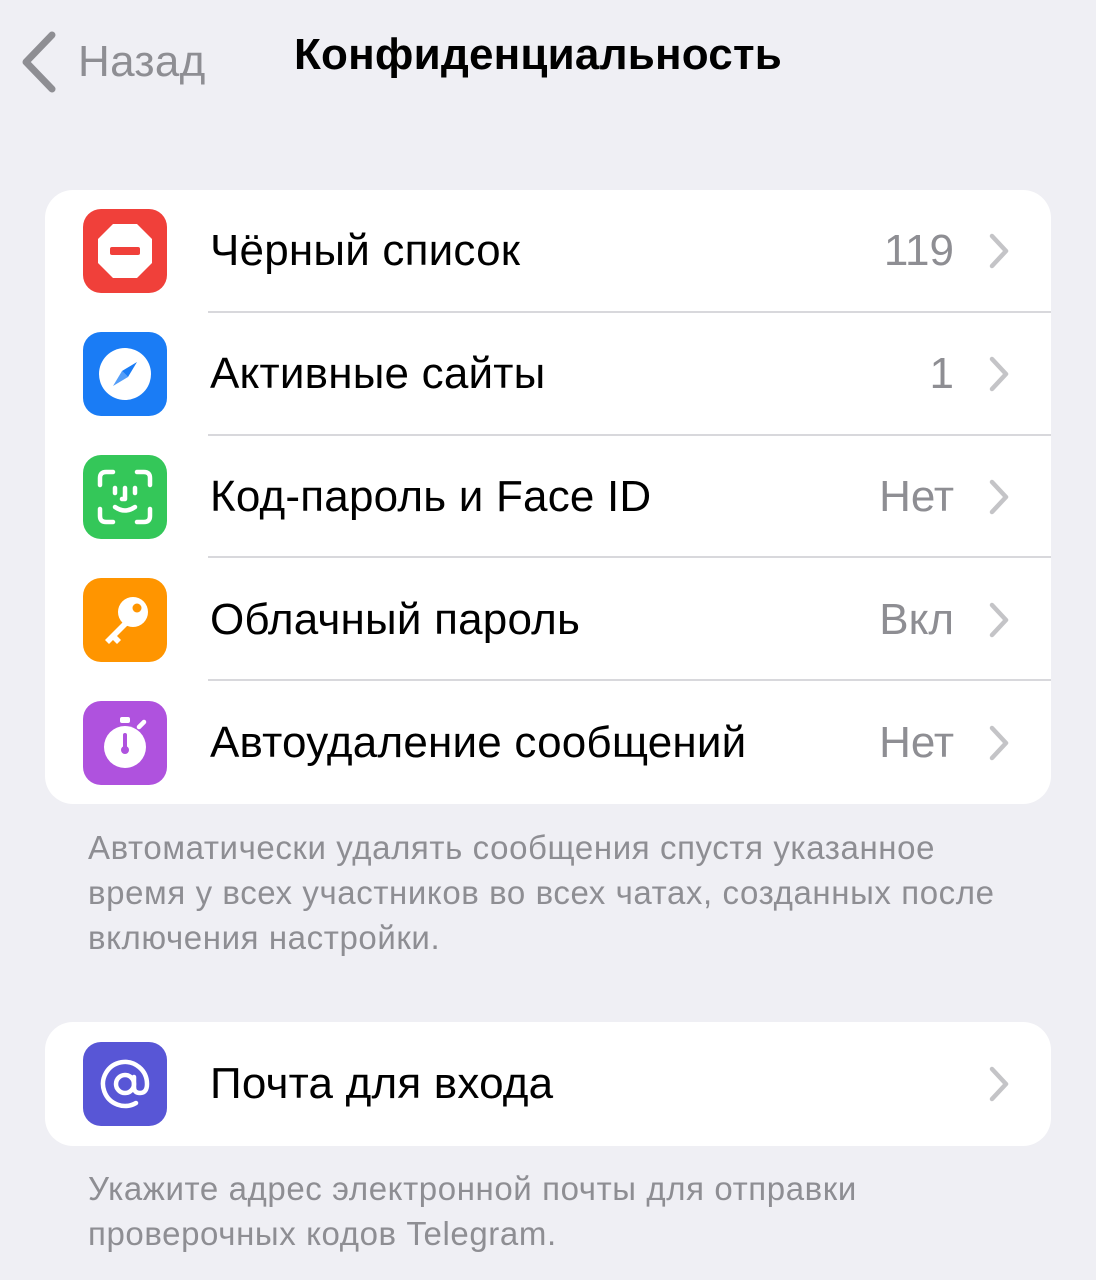  Describe the element at coordinates (478, 742) in the screenshot. I see `settings-row-label: Автоудаление сообщений` at that location.